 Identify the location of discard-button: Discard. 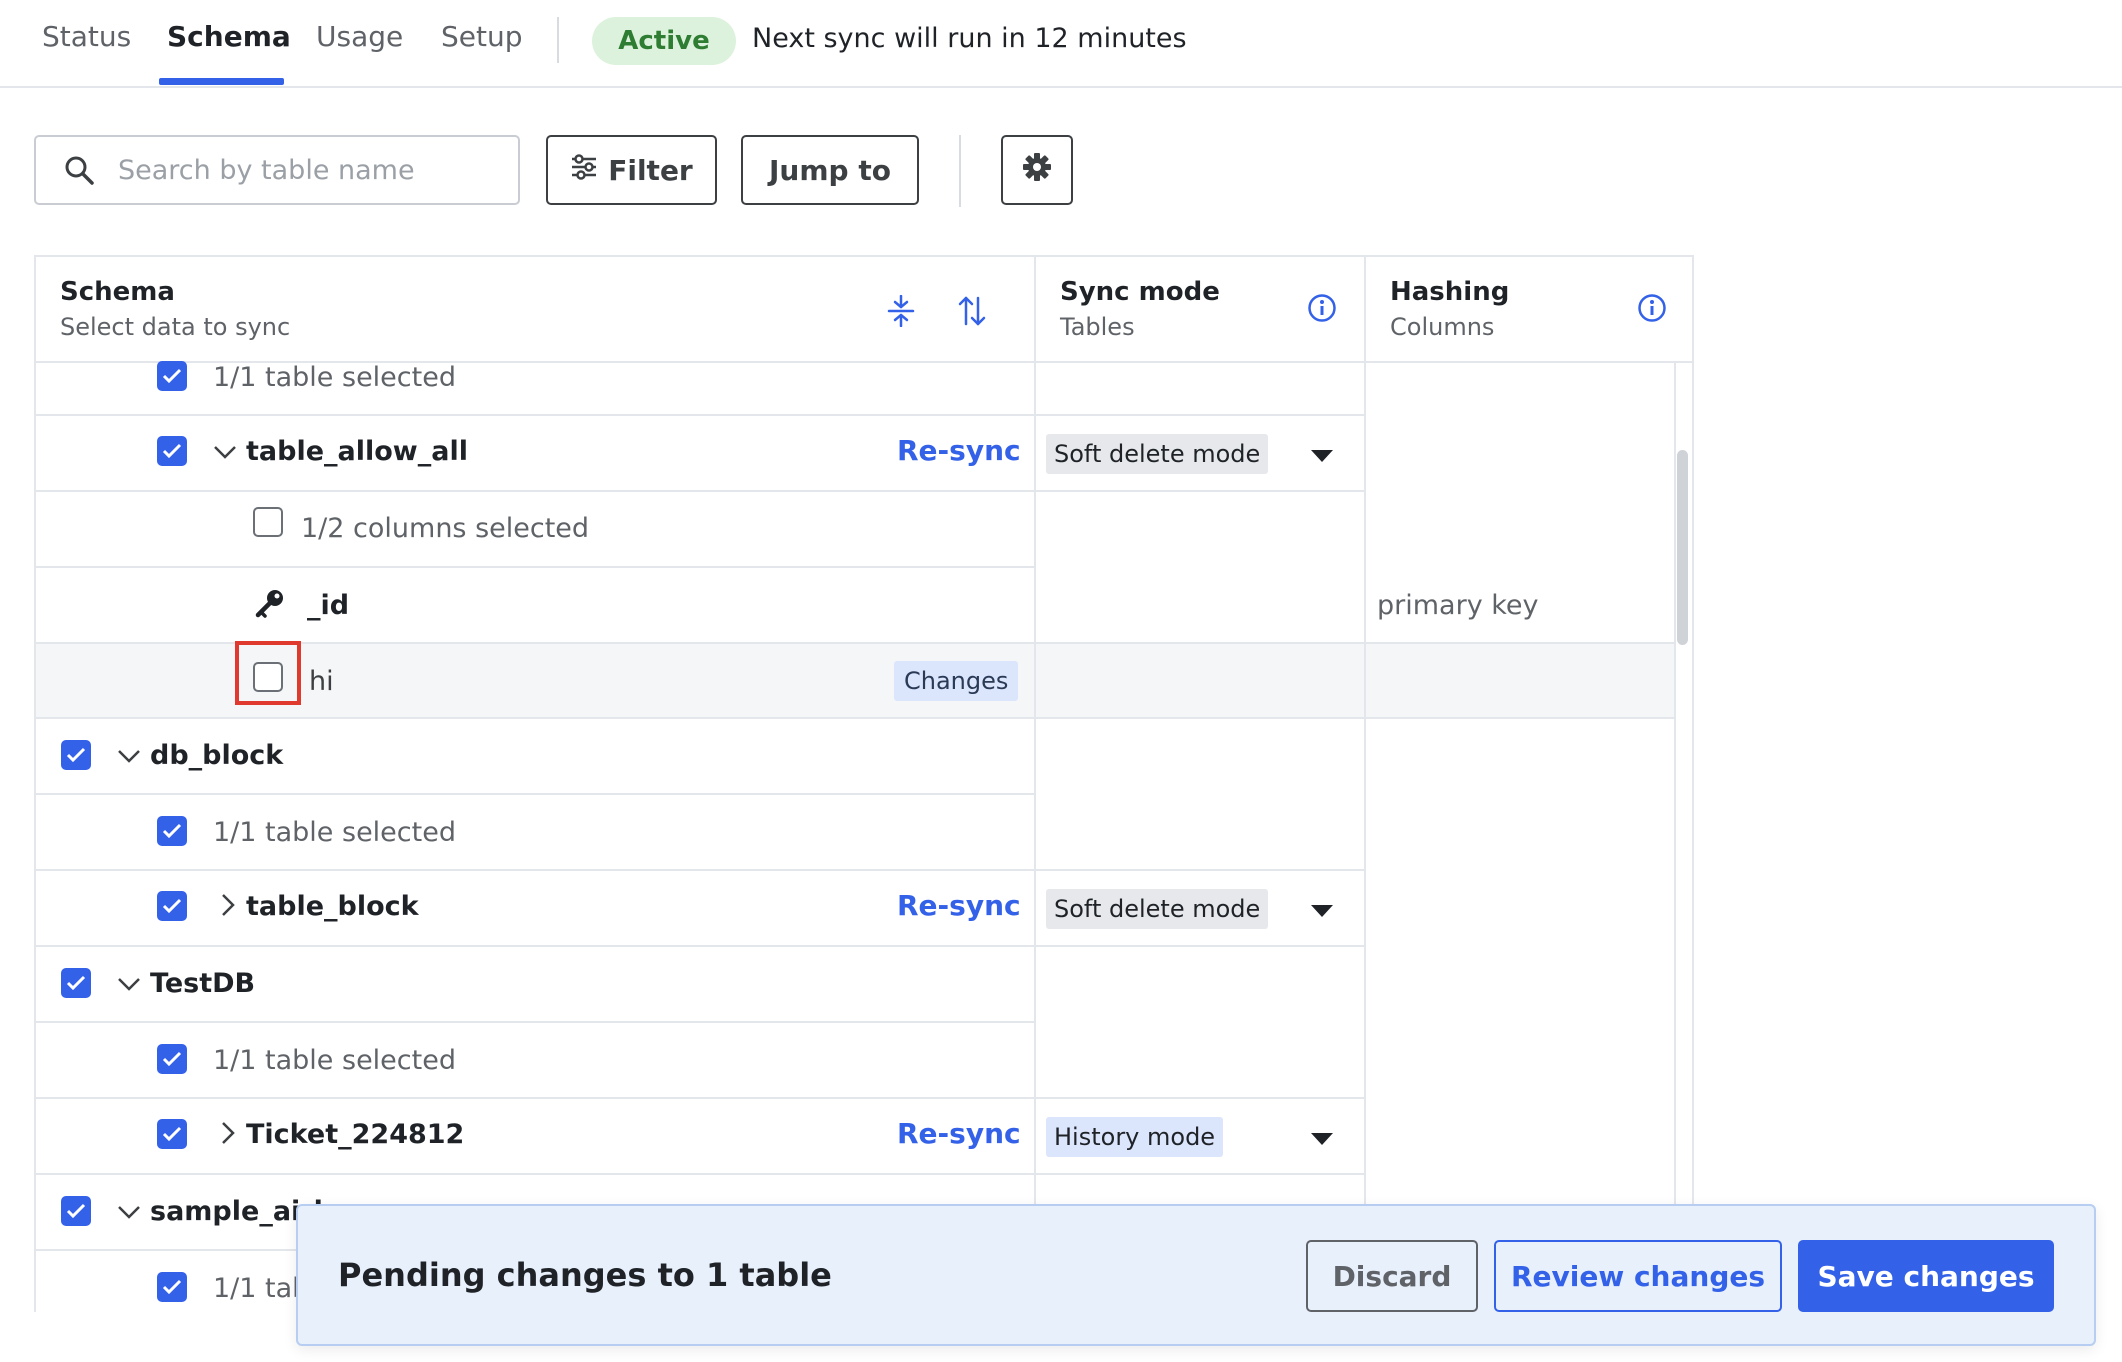
(1392, 1276).